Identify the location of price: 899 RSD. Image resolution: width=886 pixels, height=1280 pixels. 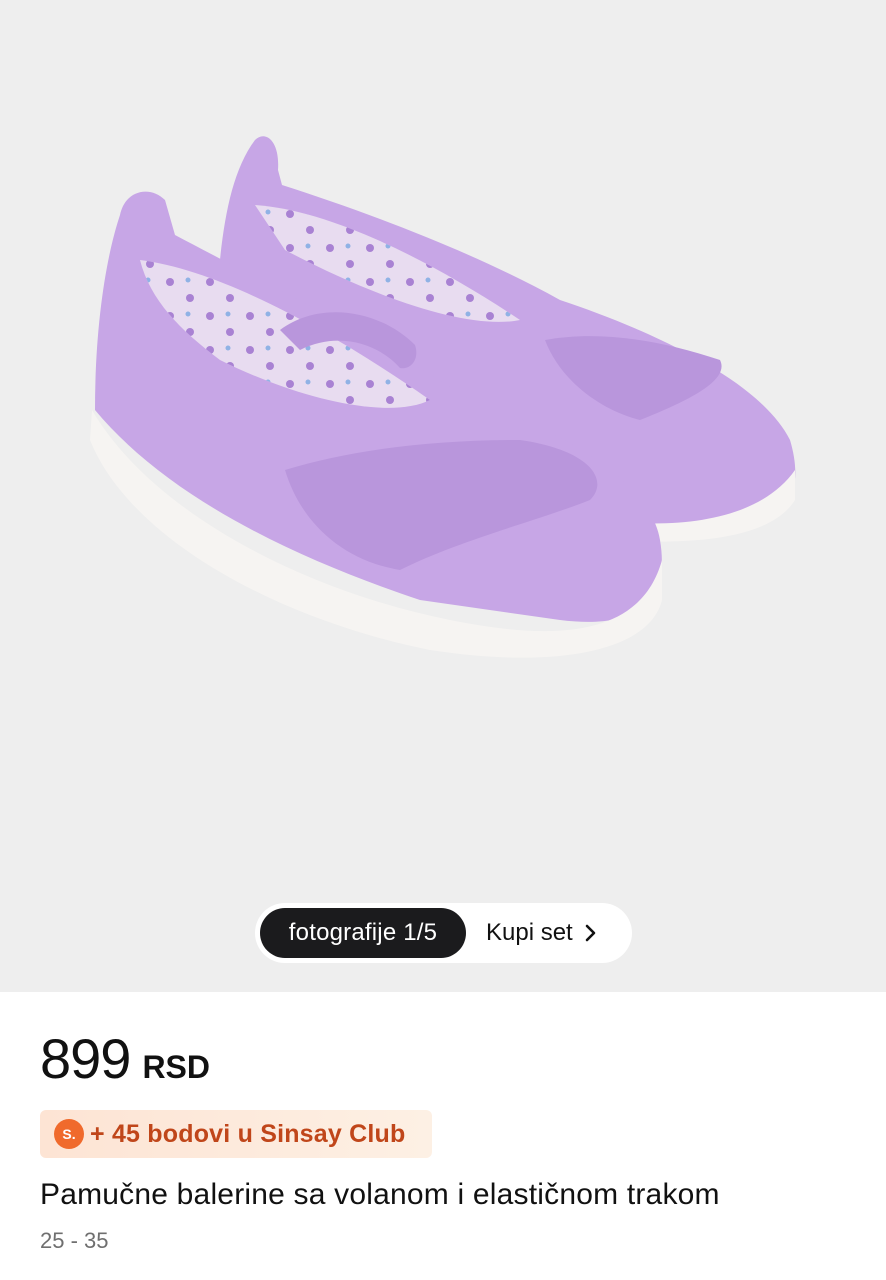
(125, 1058).